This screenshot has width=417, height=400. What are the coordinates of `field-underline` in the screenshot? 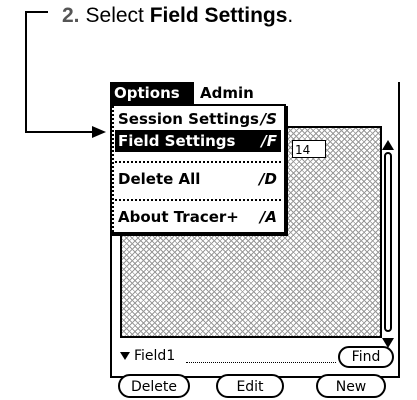 It's located at (261, 362).